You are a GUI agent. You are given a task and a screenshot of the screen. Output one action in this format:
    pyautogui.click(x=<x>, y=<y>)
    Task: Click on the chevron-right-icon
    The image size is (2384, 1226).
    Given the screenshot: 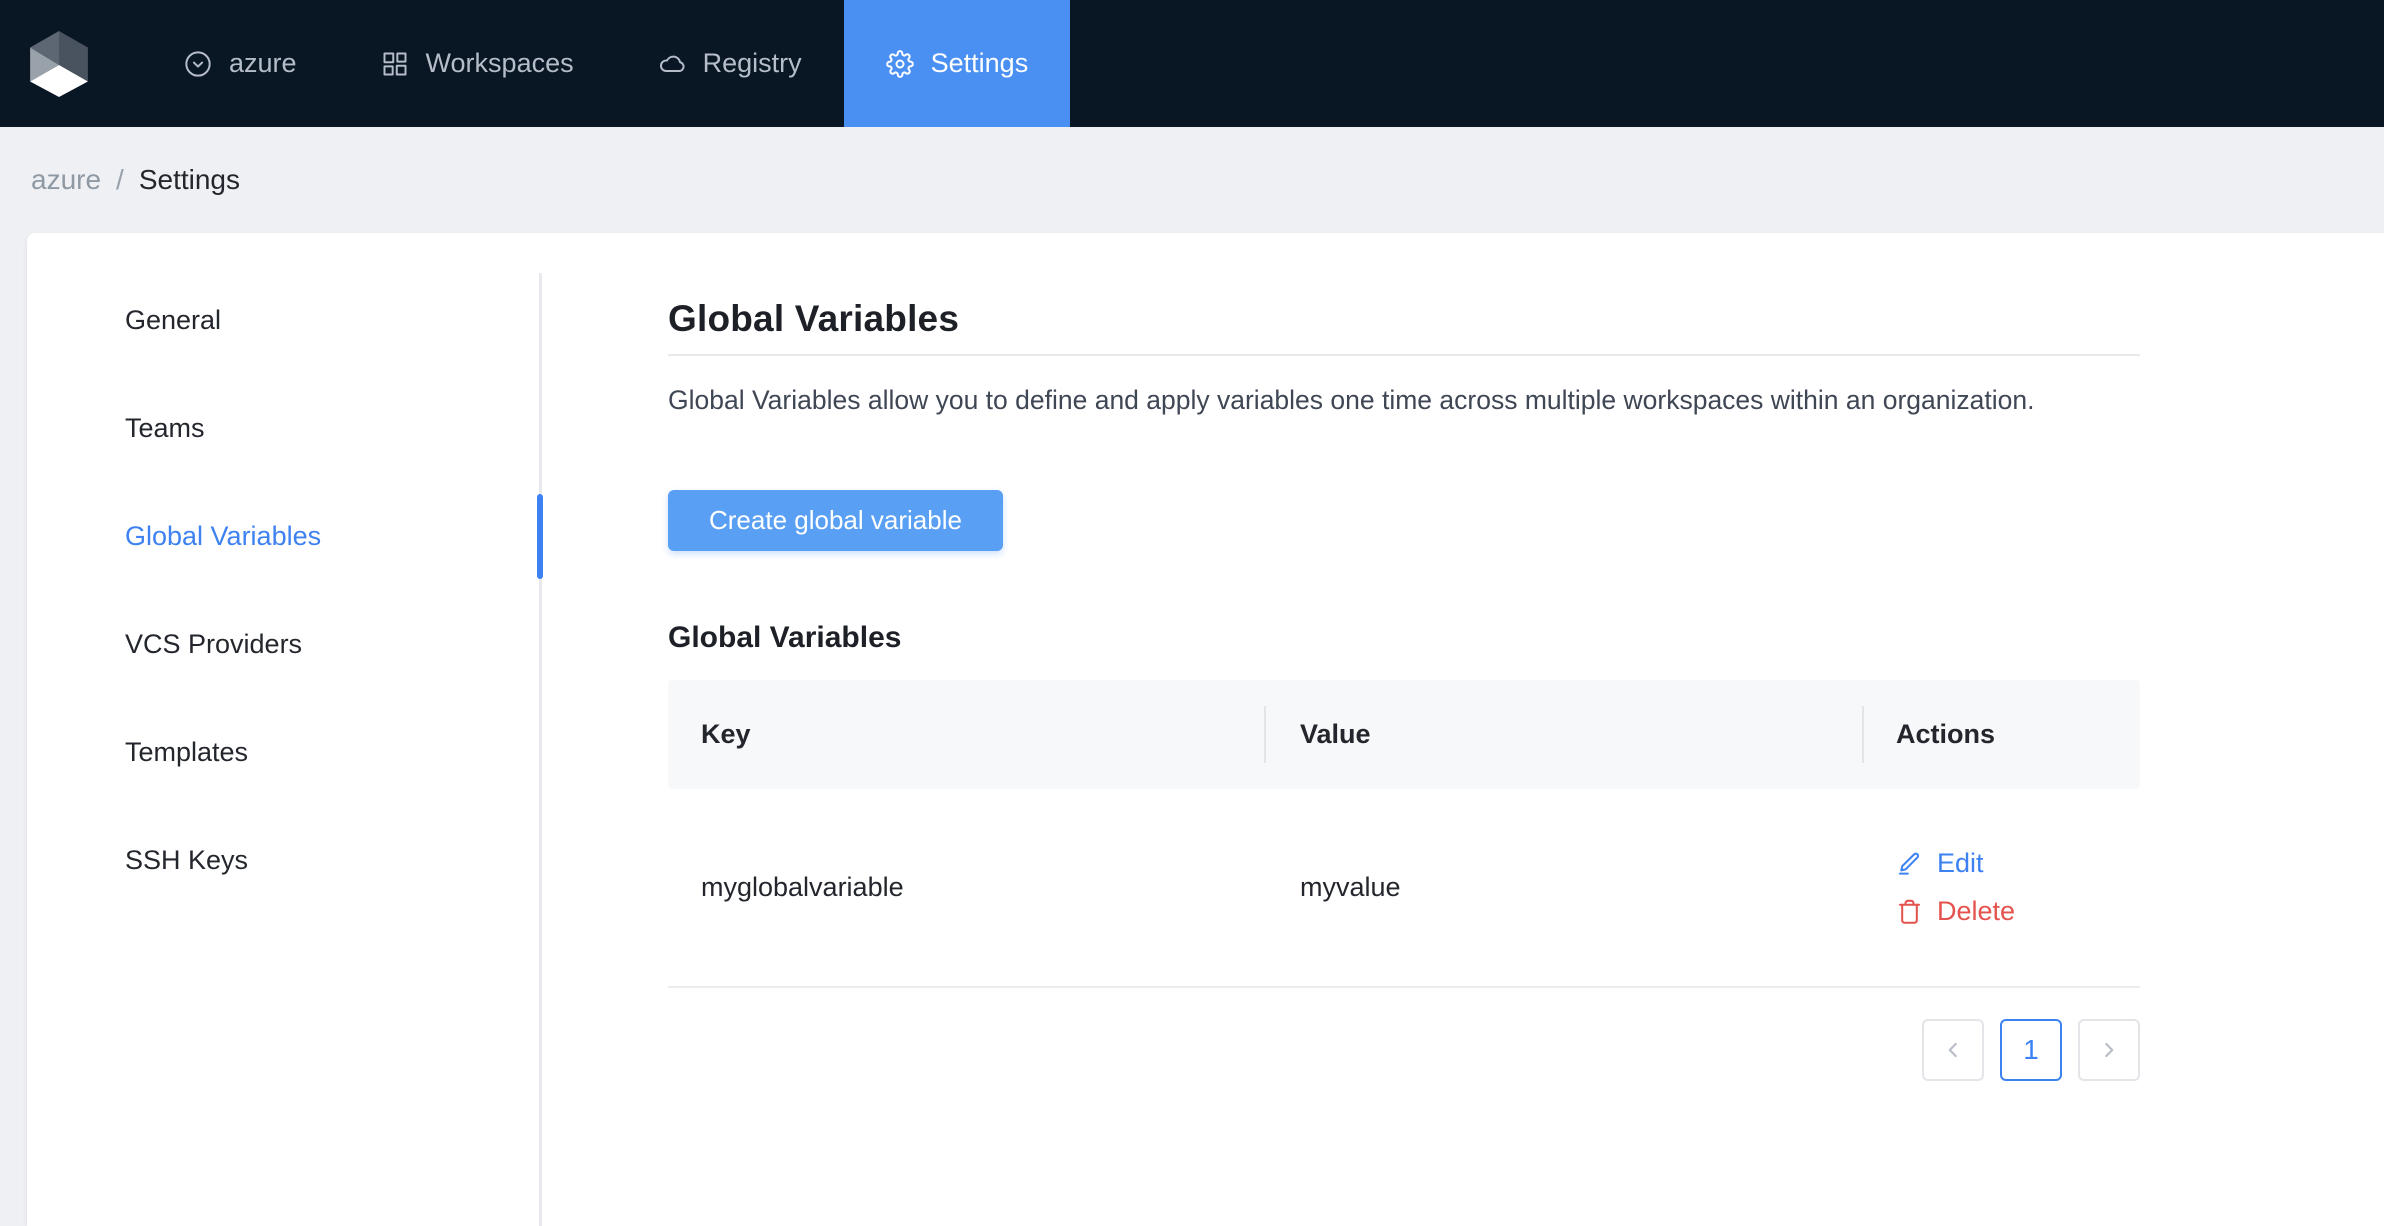 What is the action you would take?
    pyautogui.click(x=2109, y=1050)
    